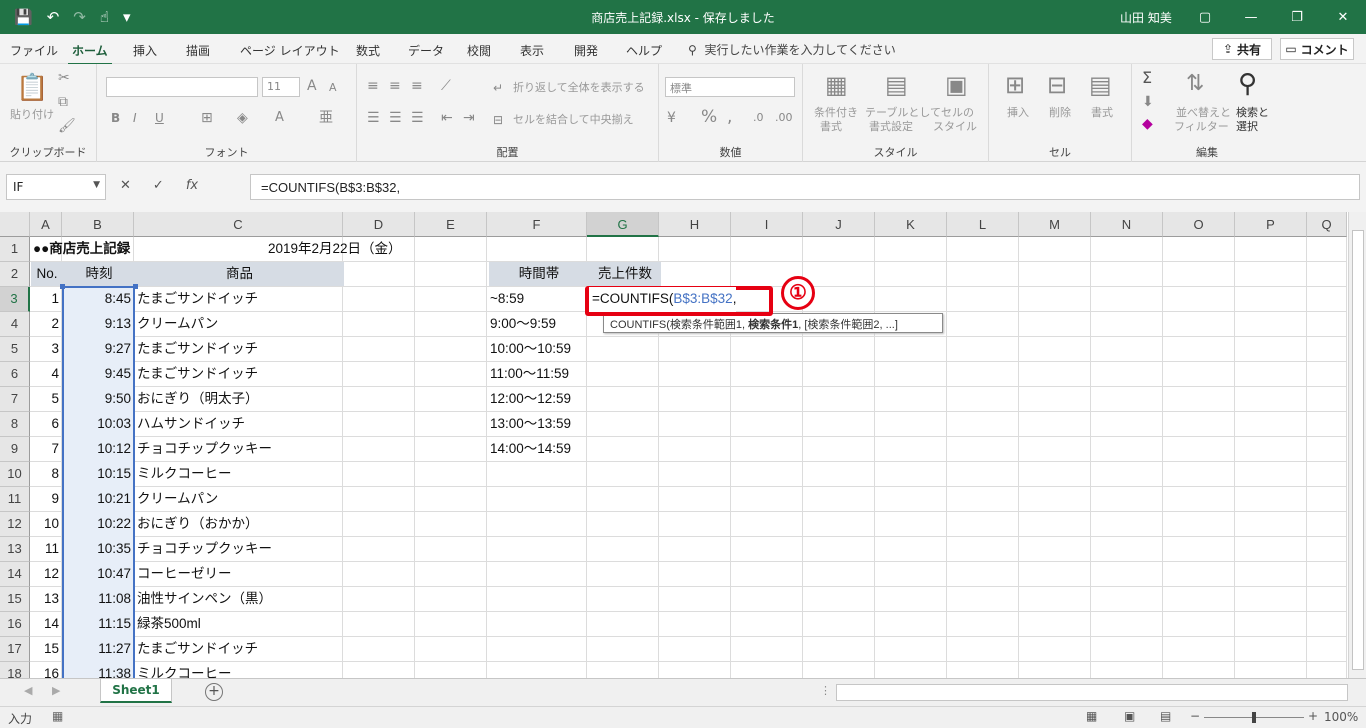 The image size is (1366, 728). What do you see at coordinates (758, 118) in the screenshot?
I see `increase-decimal-icon: .0` at bounding box center [758, 118].